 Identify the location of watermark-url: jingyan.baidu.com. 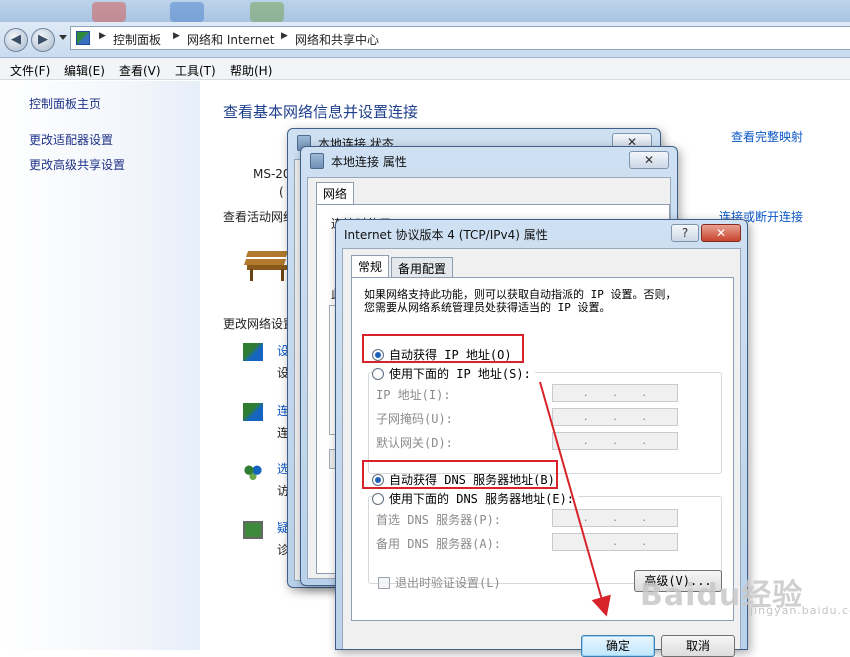
(800, 610).